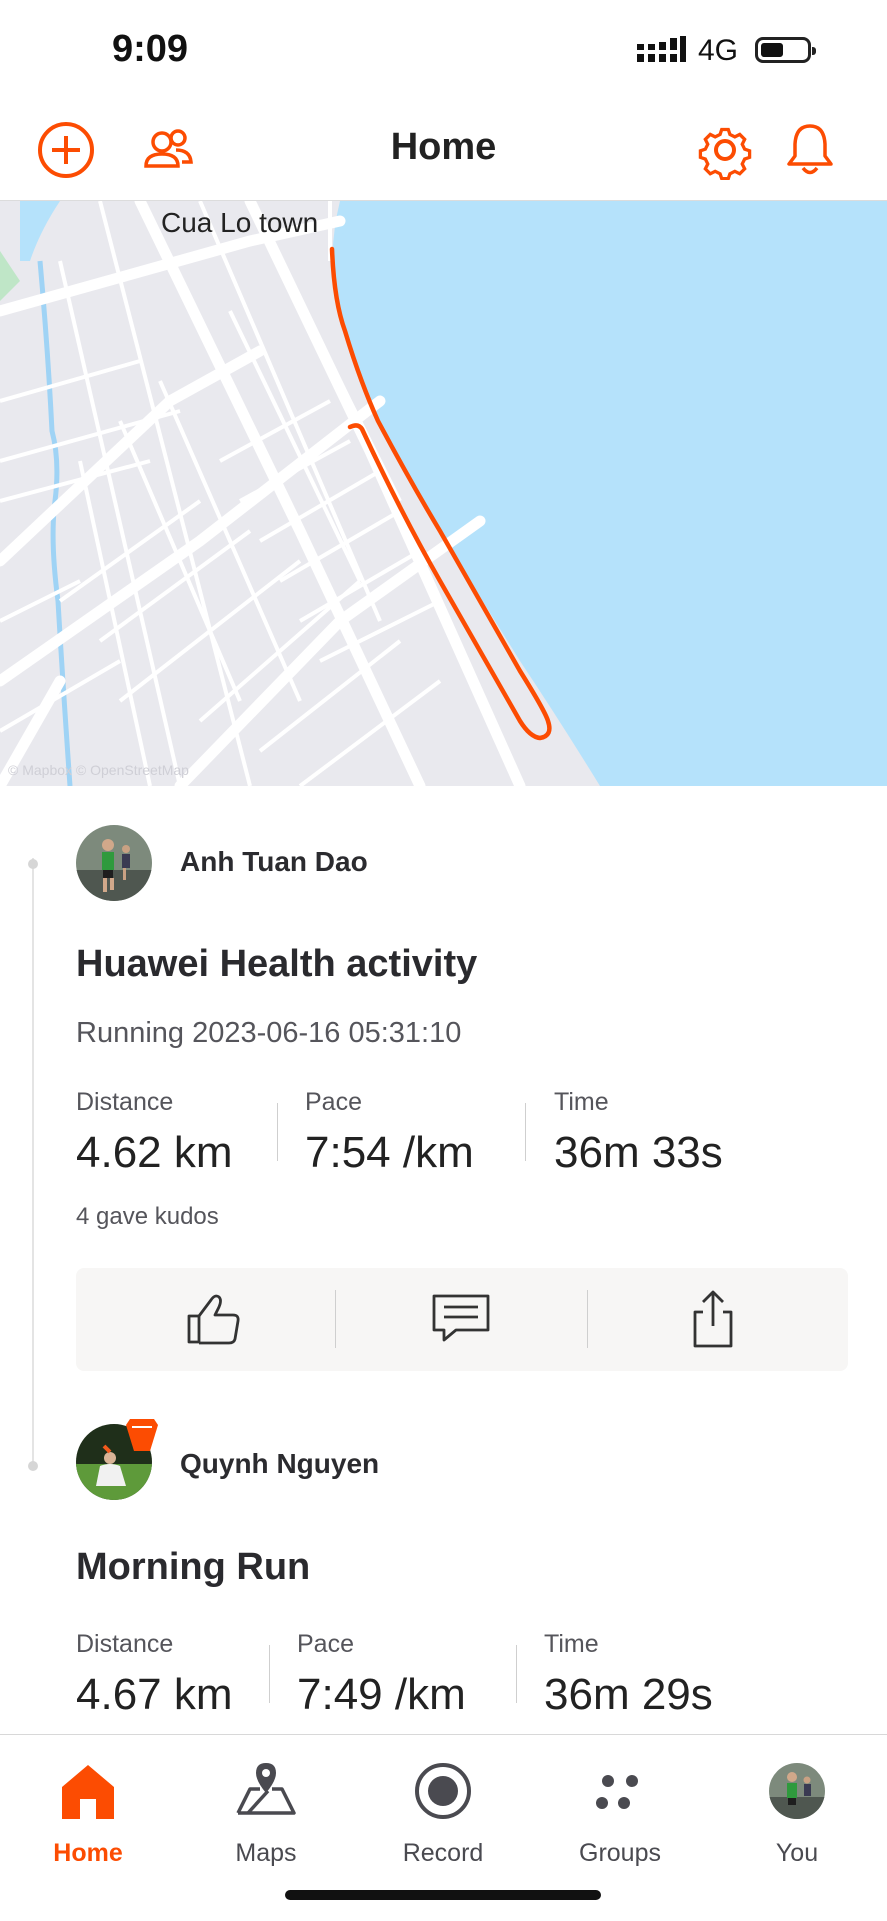  What do you see at coordinates (279, 1464) in the screenshot?
I see `athlete-name: Quynh Nguyen` at bounding box center [279, 1464].